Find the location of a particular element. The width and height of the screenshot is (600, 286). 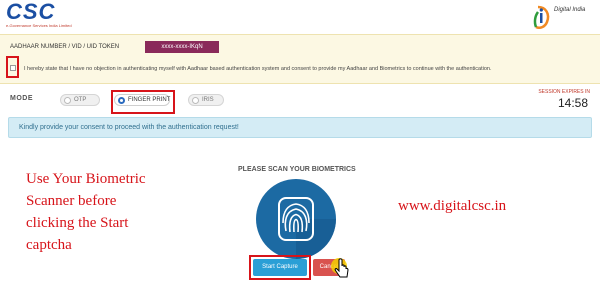

mode-option-otp: OTP is located at coordinates (80, 100).